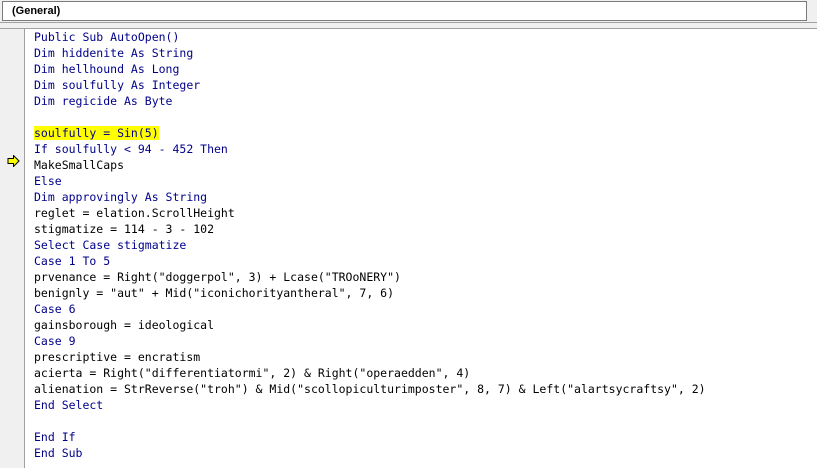  I want to click on code-line: End Select, so click(370, 405).